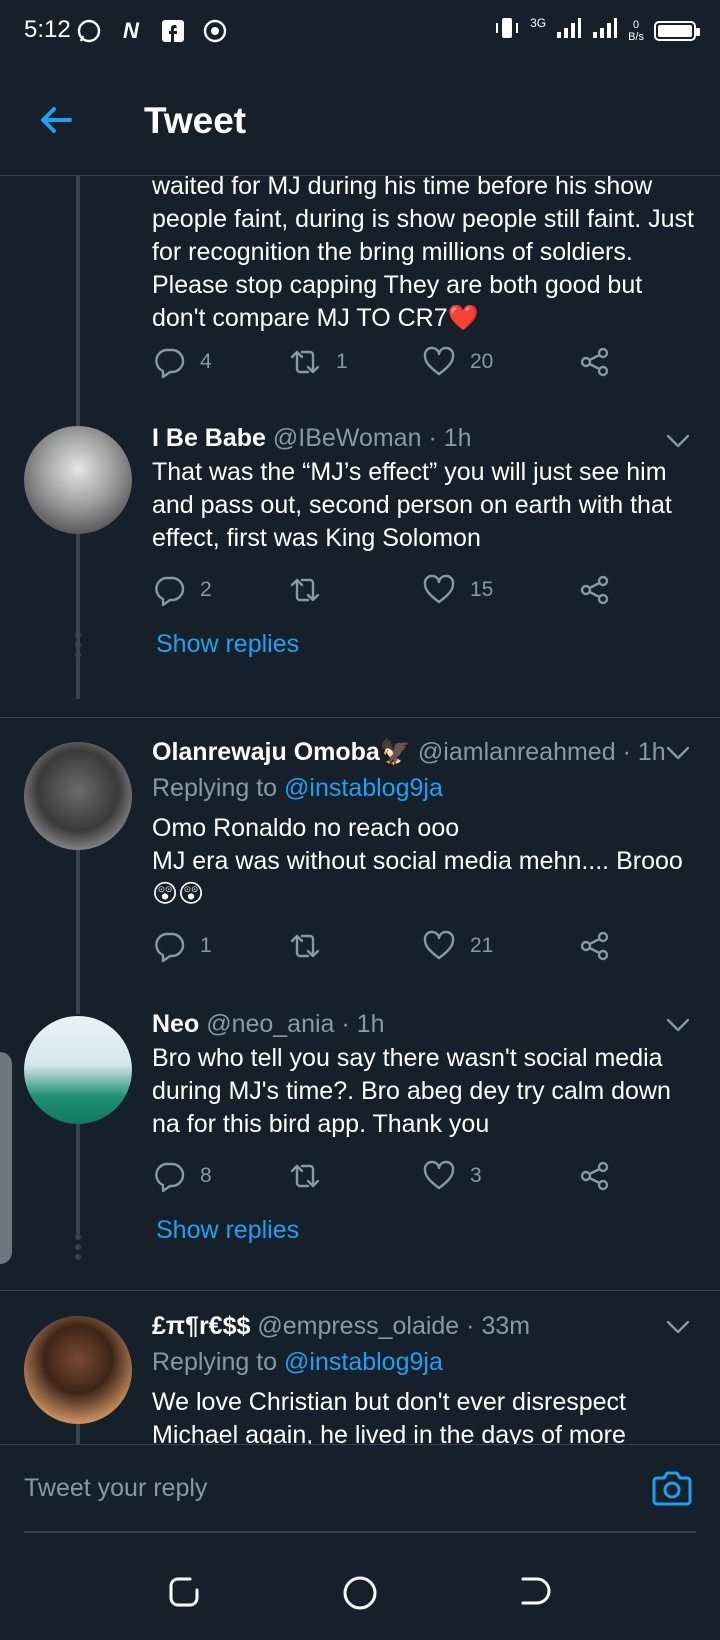 The image size is (720, 1640). What do you see at coordinates (482, 589) in the screenshot?
I see `like-count: 15` at bounding box center [482, 589].